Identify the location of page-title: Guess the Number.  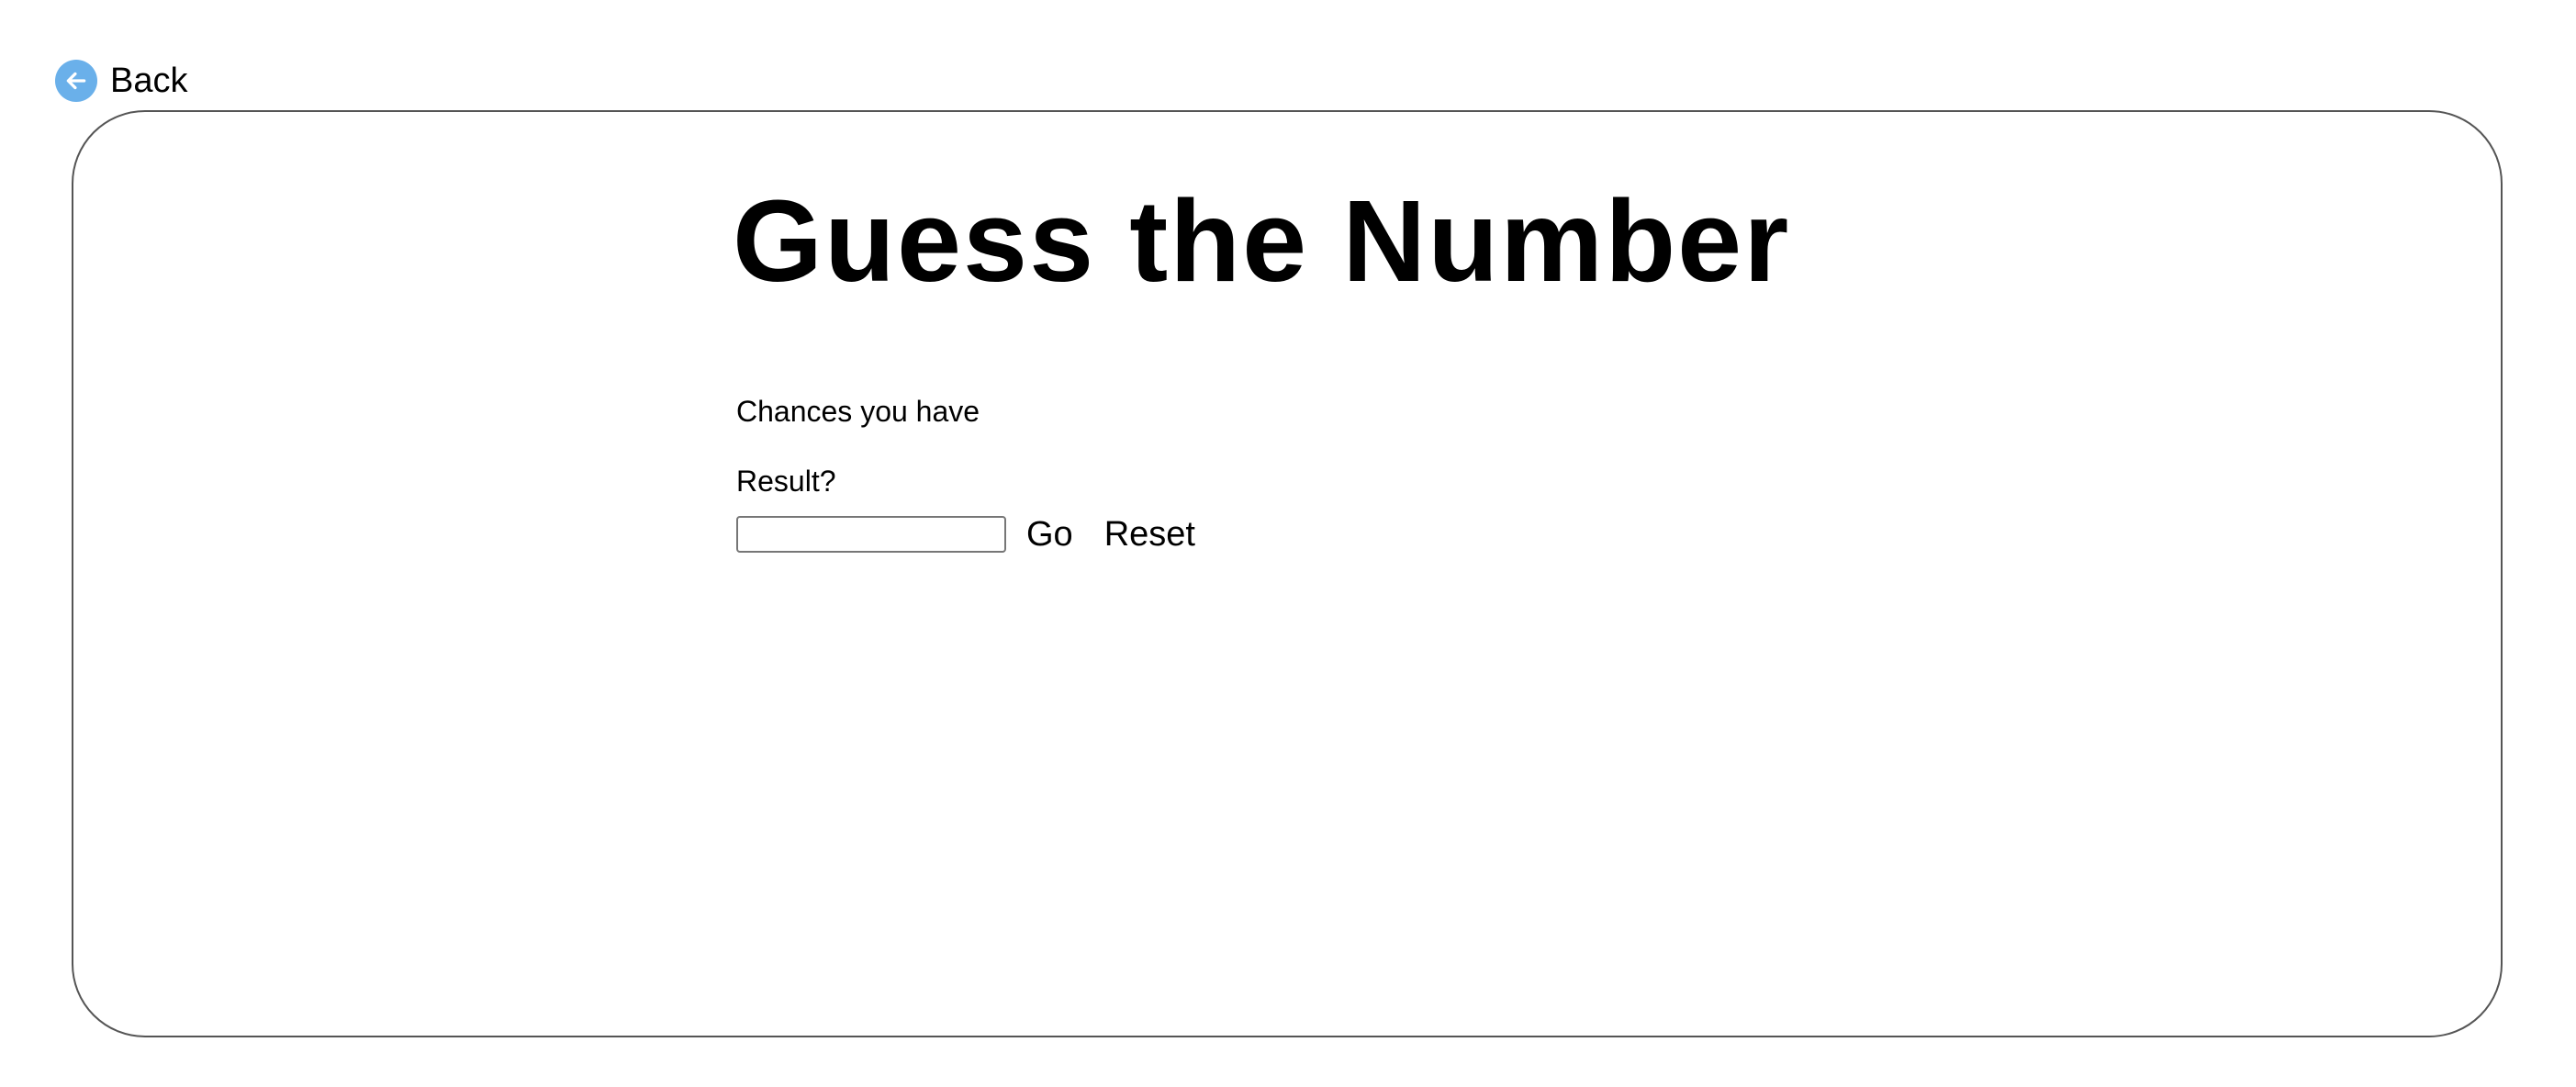
(1262, 241).